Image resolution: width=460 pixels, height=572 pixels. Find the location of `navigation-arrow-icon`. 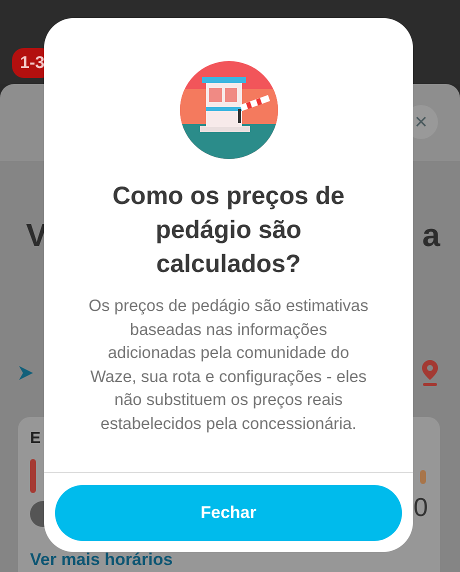

navigation-arrow-icon is located at coordinates (26, 372).